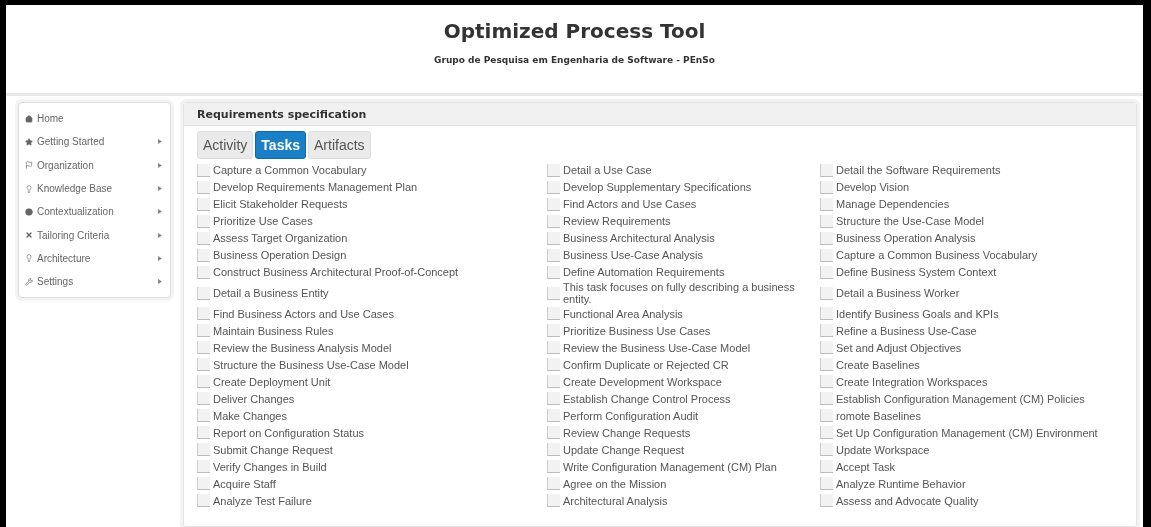 Image resolution: width=1151 pixels, height=527 pixels. Describe the element at coordinates (273, 449) in the screenshot. I see `task-label: Submit Change Request` at that location.